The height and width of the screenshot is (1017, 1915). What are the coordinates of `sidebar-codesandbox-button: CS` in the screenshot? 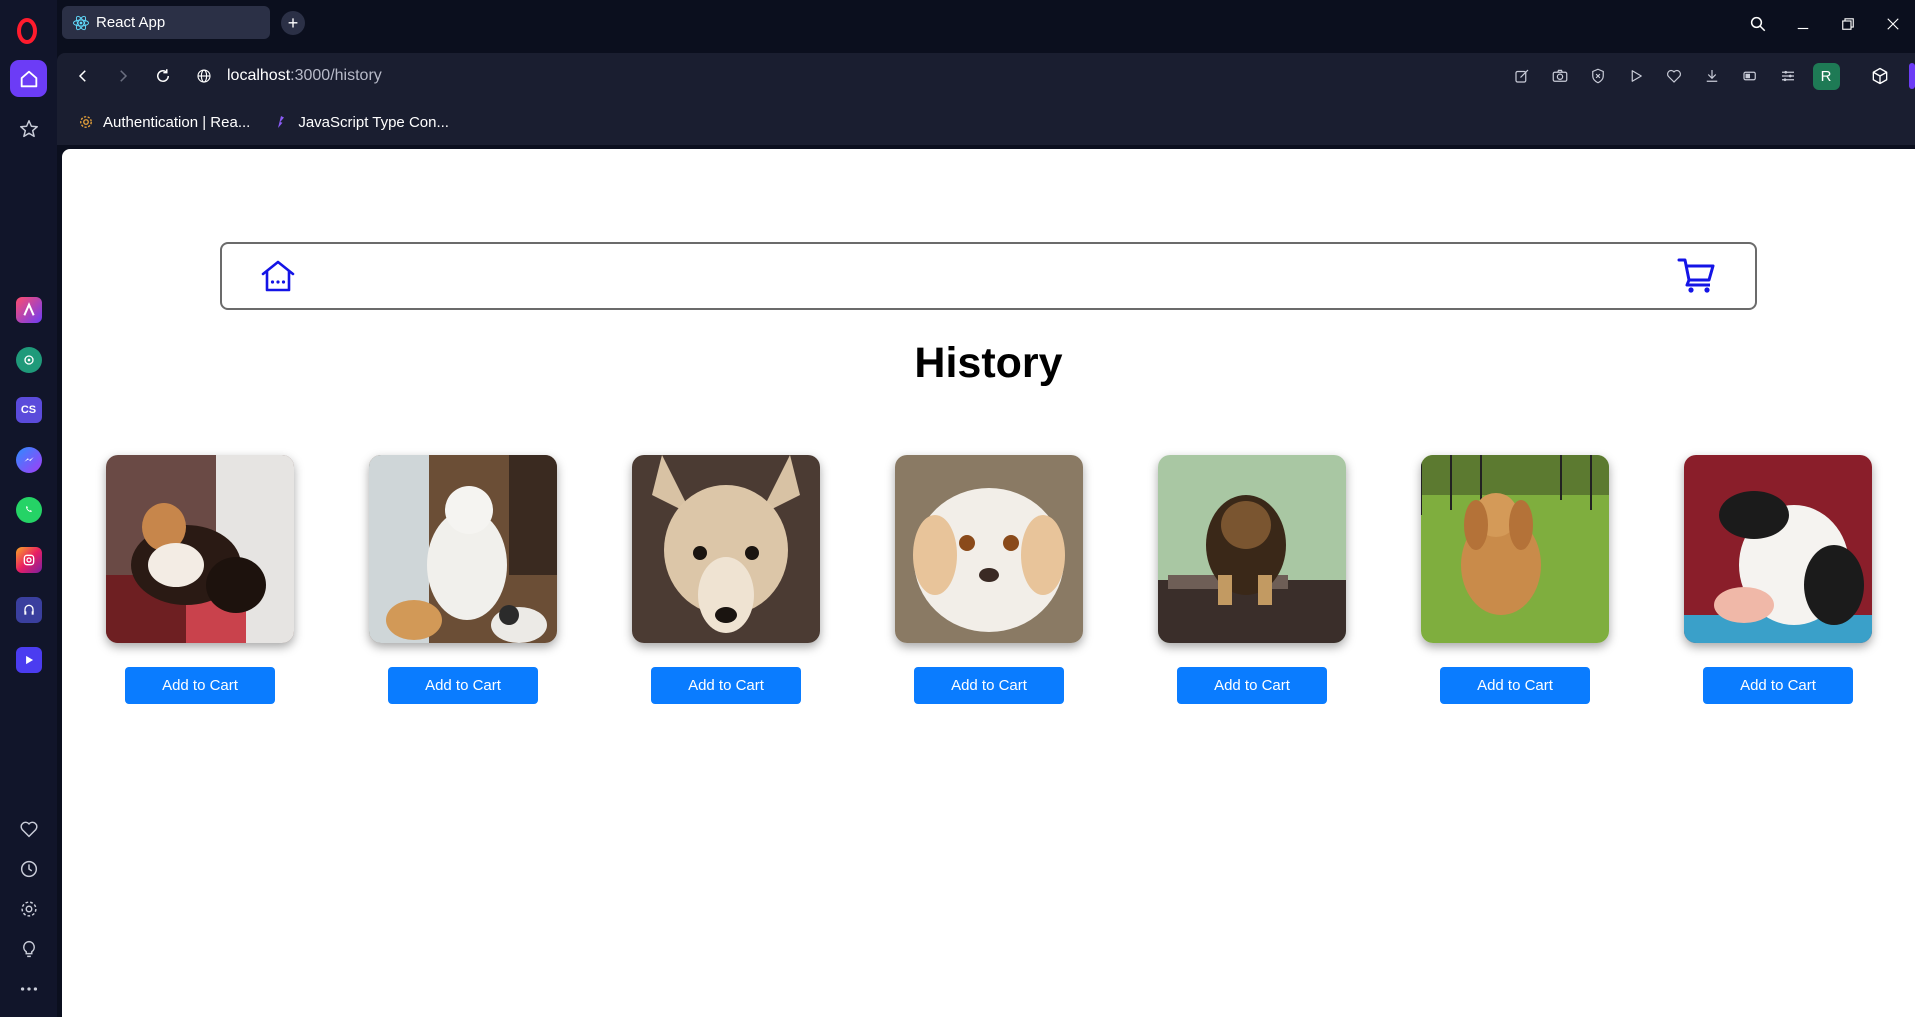 It's located at (28, 409).